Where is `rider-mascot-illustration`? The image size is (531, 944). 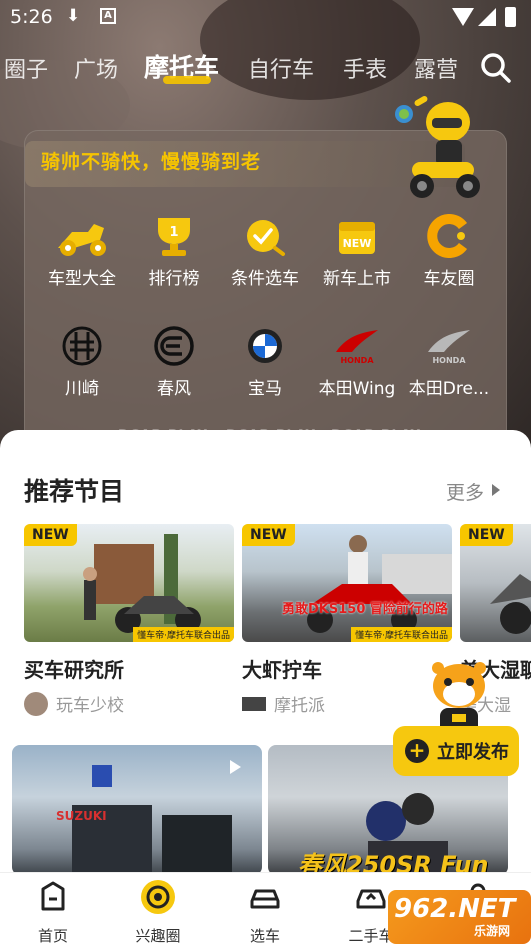
rider-mascot-illustration is located at coordinates (437, 147).